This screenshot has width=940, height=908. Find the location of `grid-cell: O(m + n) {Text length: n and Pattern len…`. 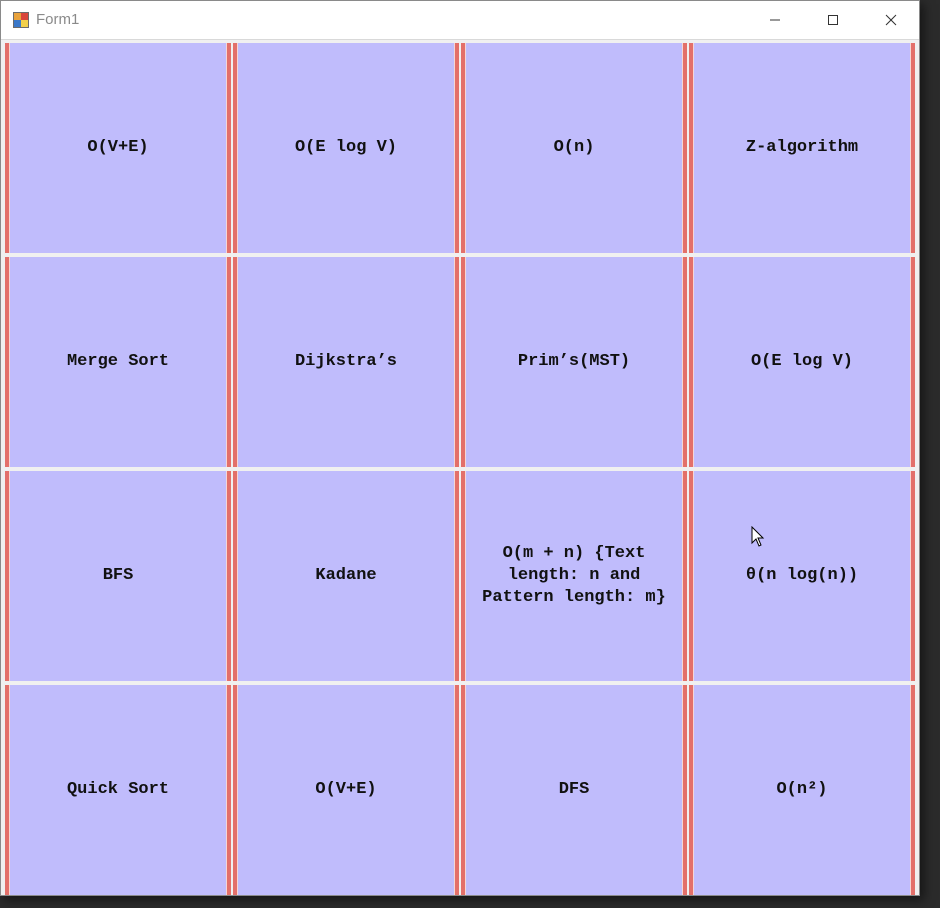

grid-cell: O(m + n) {Text length: n and Pattern len… is located at coordinates (574, 576).